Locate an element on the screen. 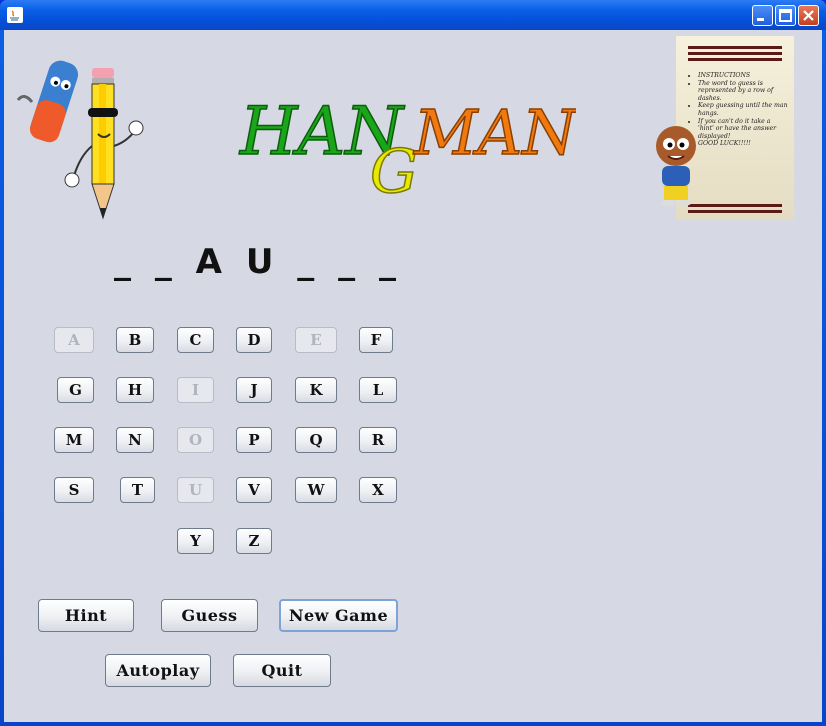 Image resolution: width=826 pixels, height=726 pixels. letter-button-x: X is located at coordinates (378, 490).